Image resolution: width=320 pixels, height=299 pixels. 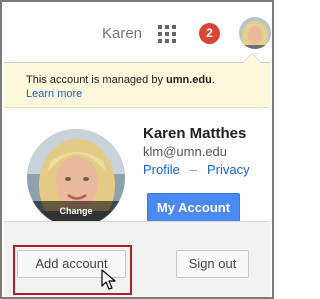 I want to click on notification-badge: 2, so click(x=209, y=33).